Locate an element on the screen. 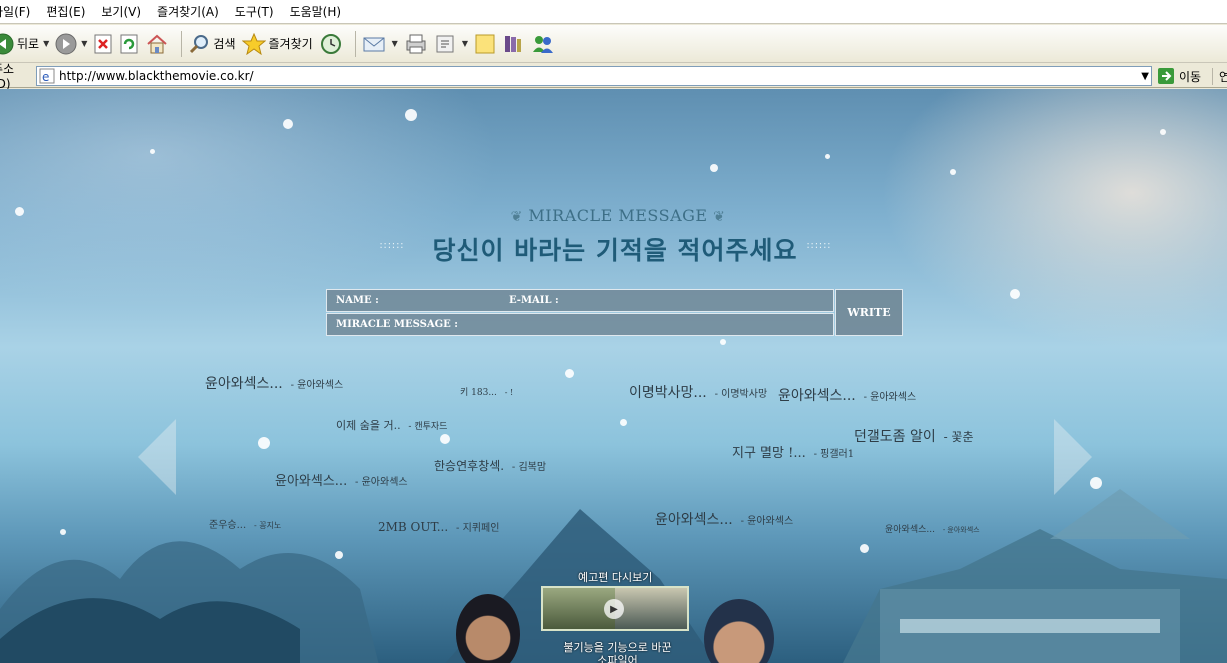  books-icon is located at coordinates (512, 43).